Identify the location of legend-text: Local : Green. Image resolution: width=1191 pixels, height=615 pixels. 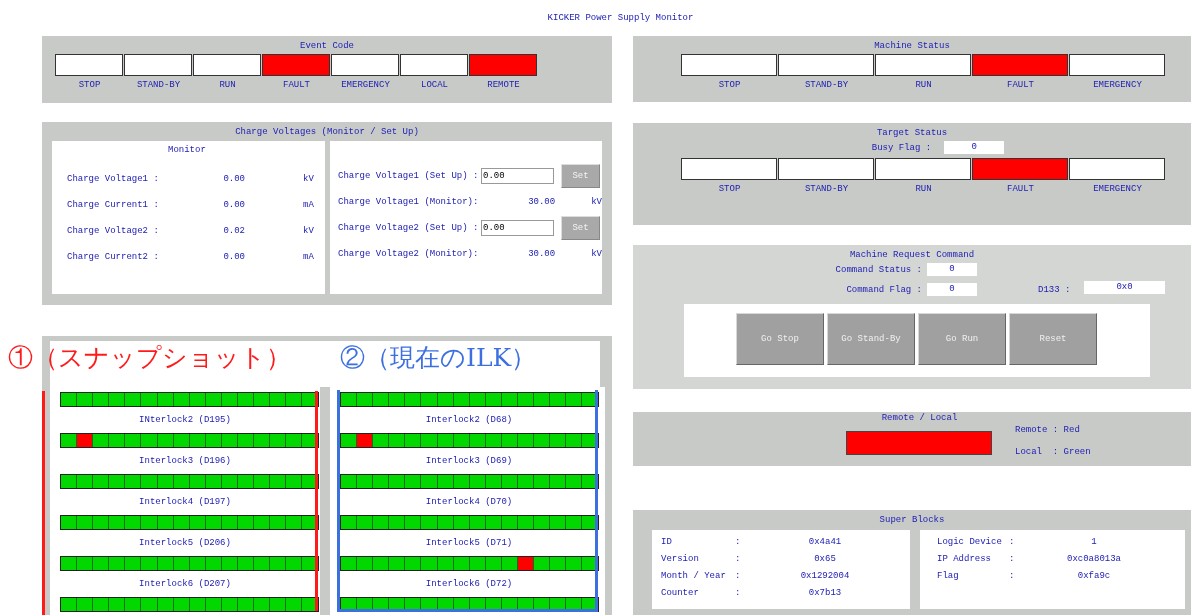
(1053, 452).